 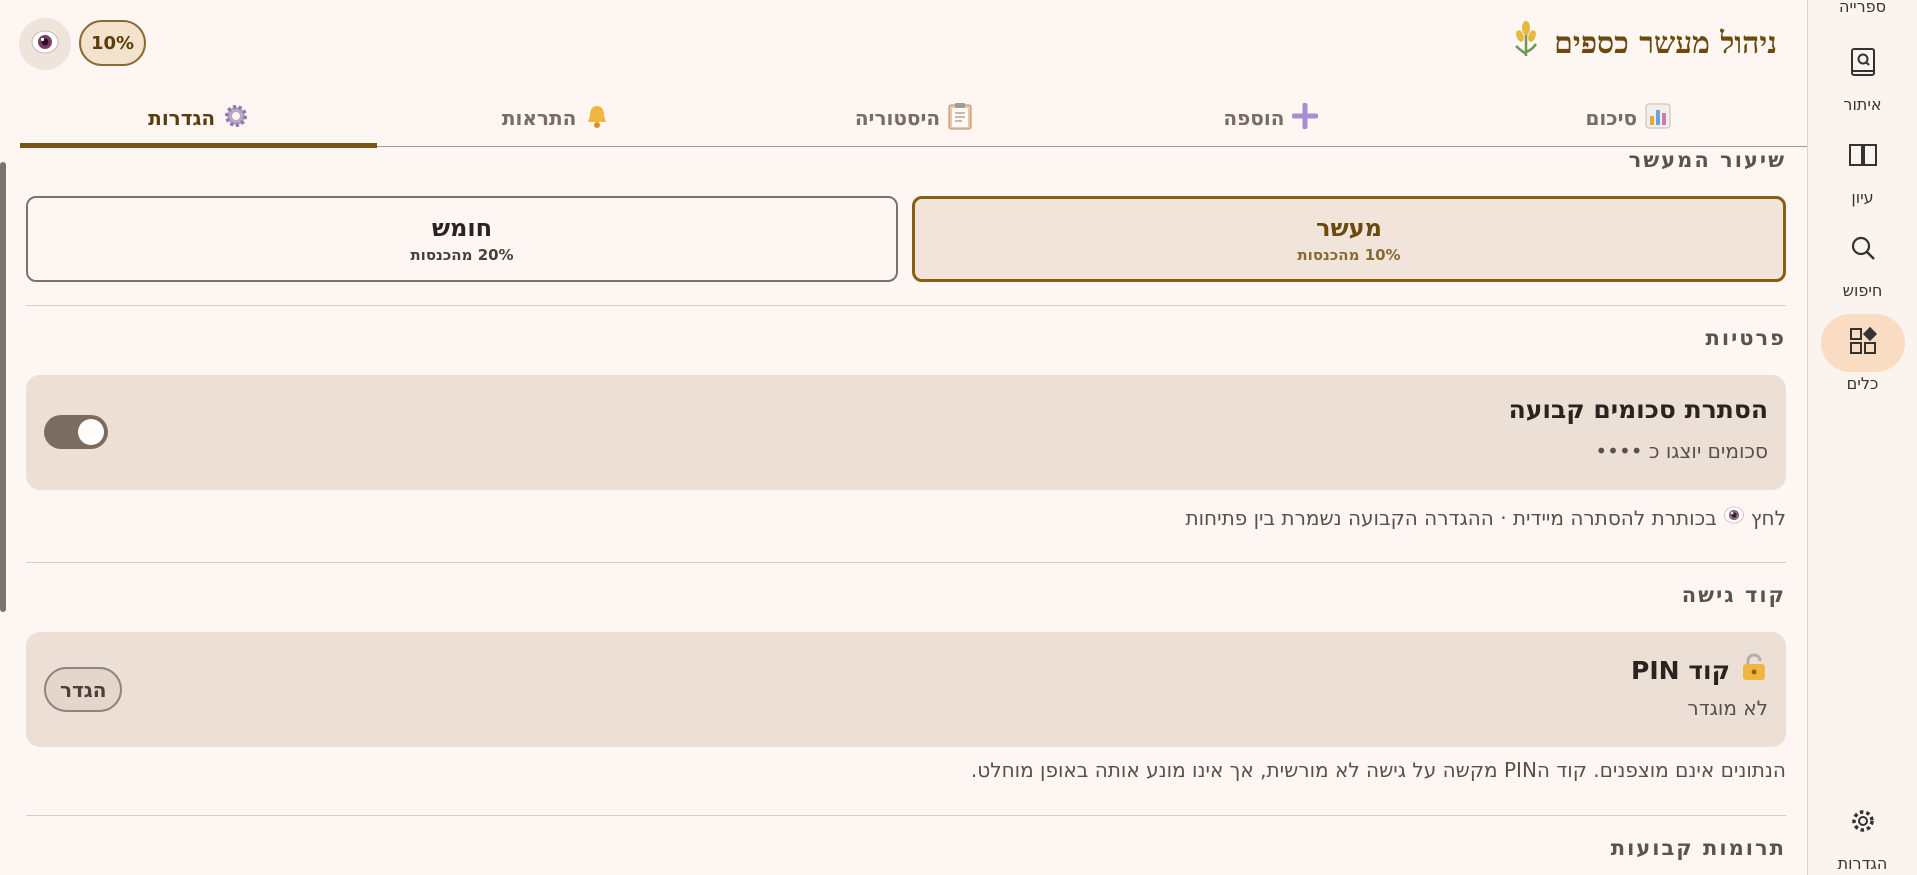 What do you see at coordinates (76, 432) in the screenshot?
I see `hide-amounts-toggle` at bounding box center [76, 432].